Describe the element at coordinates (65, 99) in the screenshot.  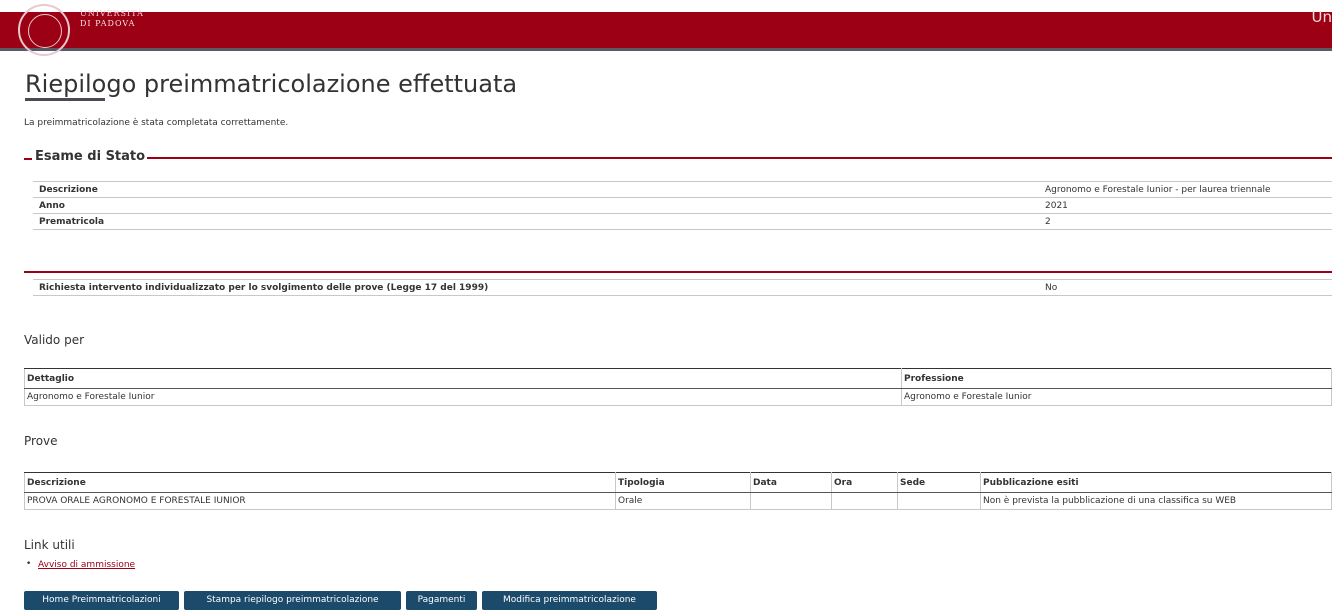
I see `title-underline` at that location.